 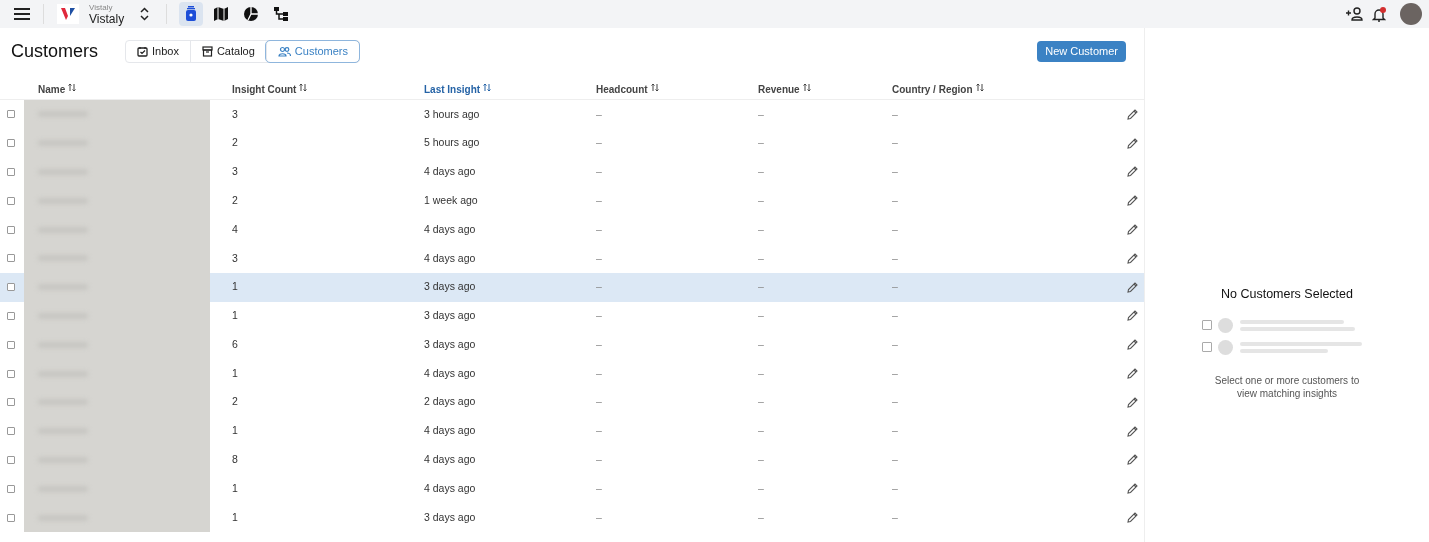 I want to click on tab: Catalog, so click(x=227, y=51).